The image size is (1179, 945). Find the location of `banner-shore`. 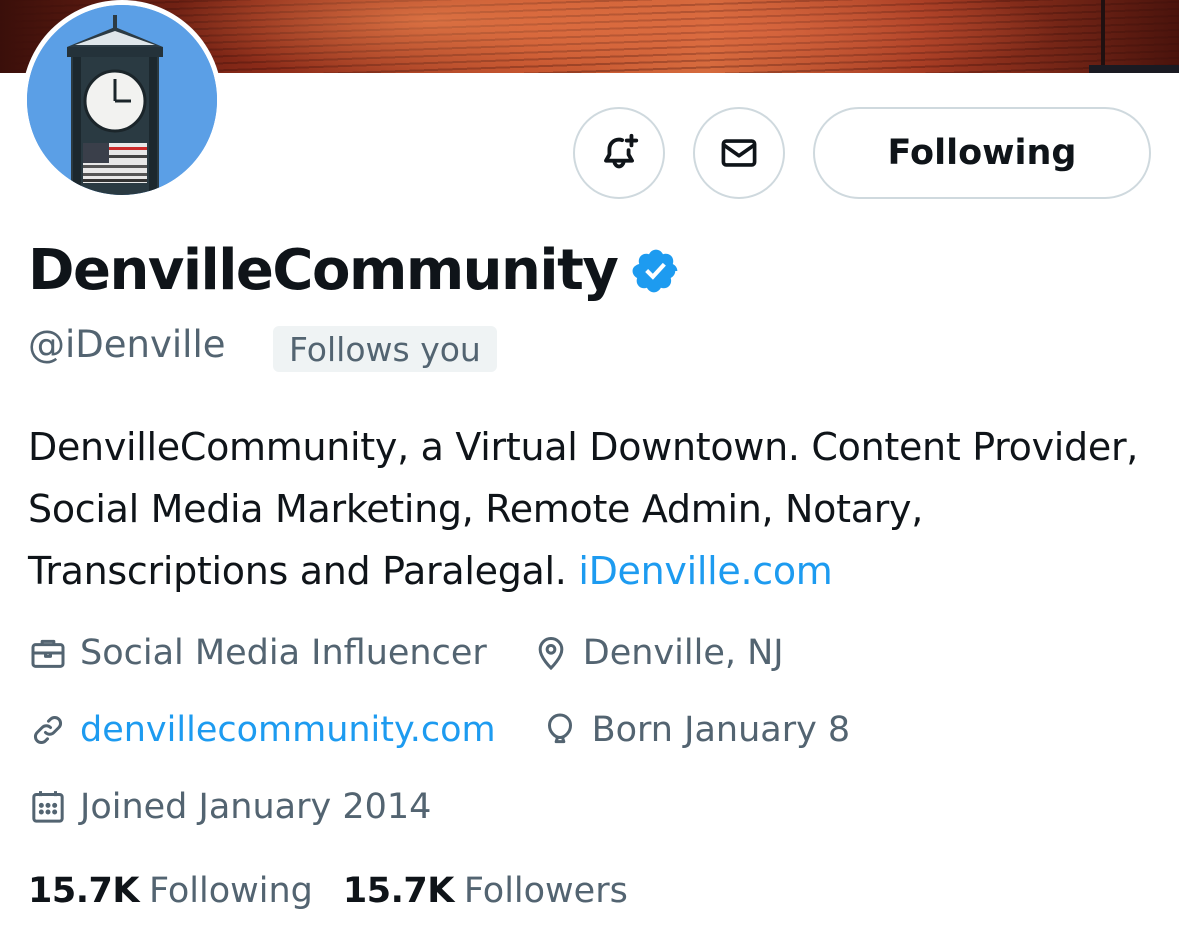

banner-shore is located at coordinates (1134, 69).